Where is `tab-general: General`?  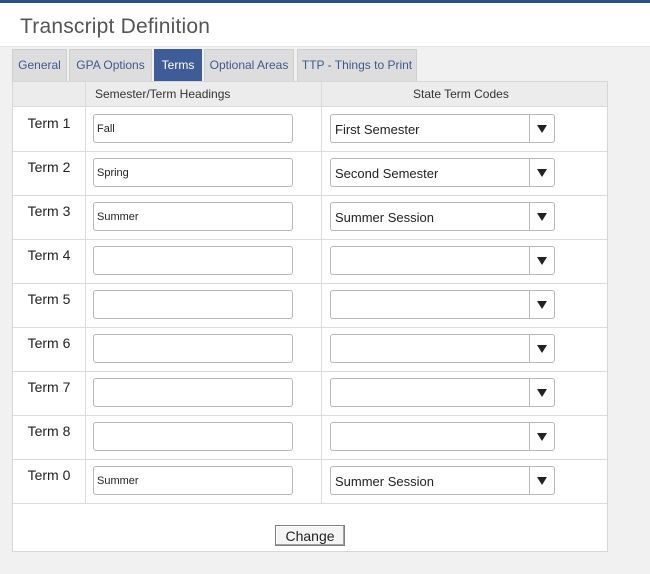 tab-general: General is located at coordinates (39, 65).